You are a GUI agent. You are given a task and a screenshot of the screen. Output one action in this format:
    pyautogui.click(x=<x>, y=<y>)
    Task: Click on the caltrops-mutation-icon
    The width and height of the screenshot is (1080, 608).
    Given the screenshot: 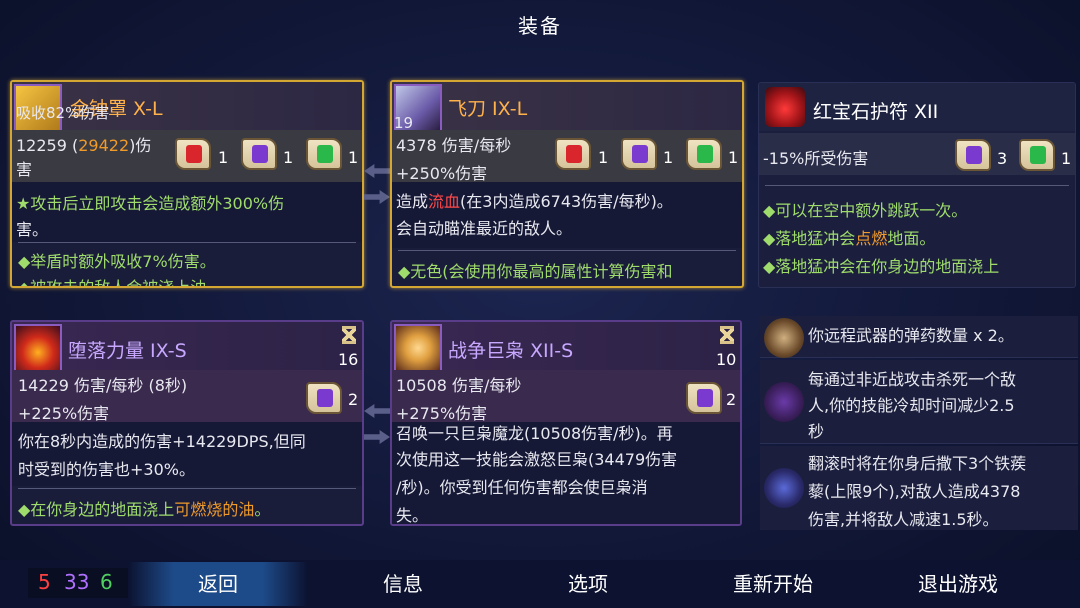 What is the action you would take?
    pyautogui.click(x=784, y=488)
    